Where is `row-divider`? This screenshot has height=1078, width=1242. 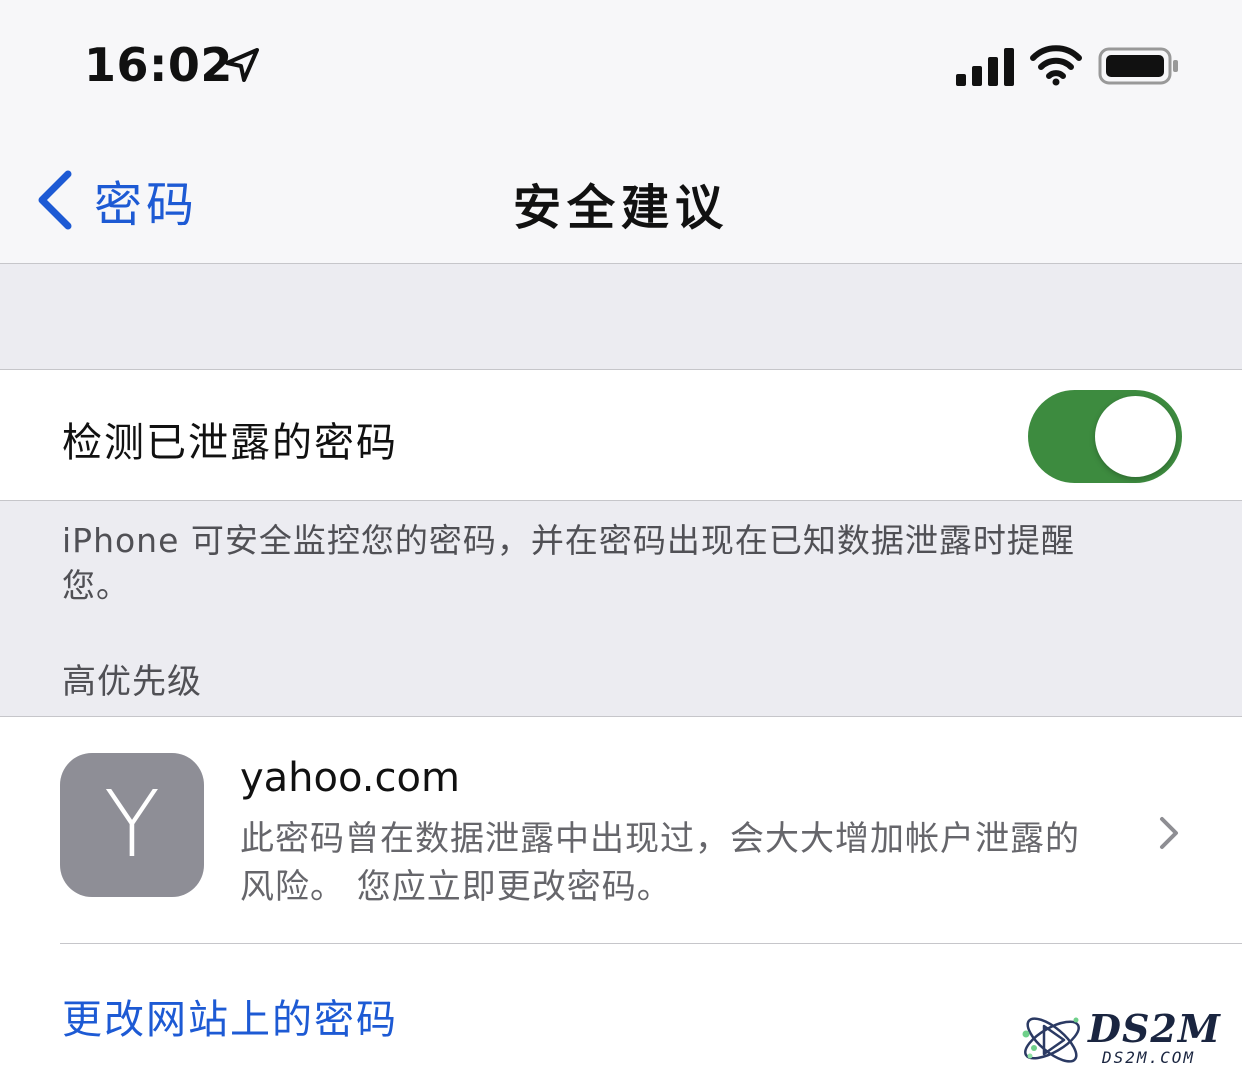
row-divider is located at coordinates (651, 943).